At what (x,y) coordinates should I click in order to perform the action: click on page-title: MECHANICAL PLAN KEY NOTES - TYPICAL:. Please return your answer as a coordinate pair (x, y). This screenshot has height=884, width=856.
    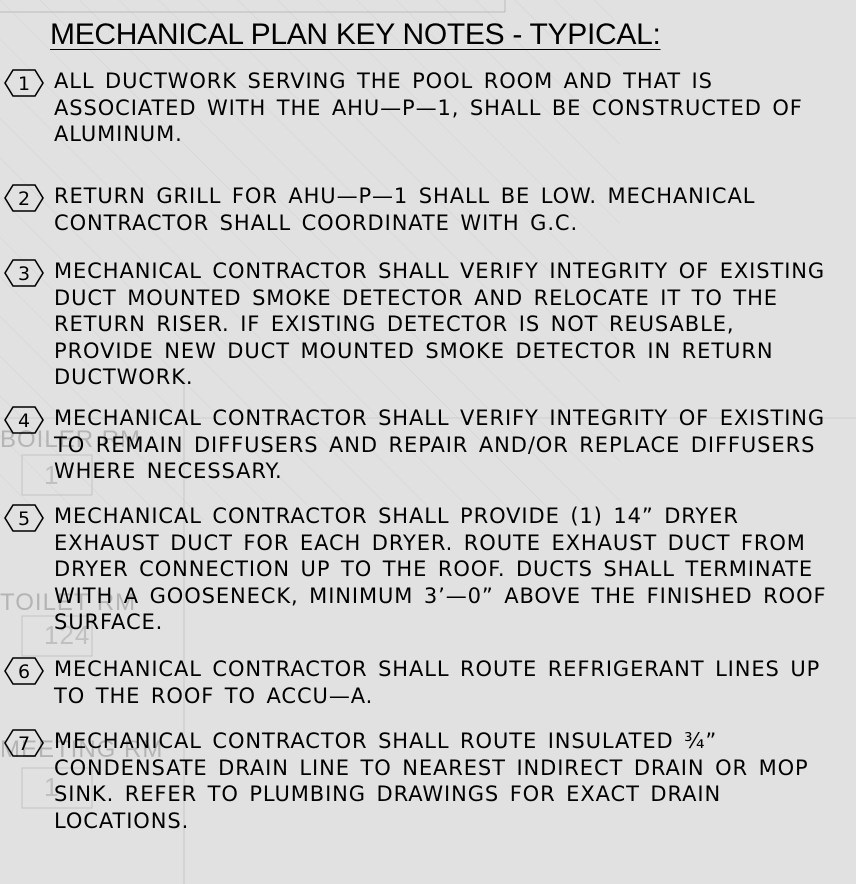
    Looking at the image, I should click on (355, 34).